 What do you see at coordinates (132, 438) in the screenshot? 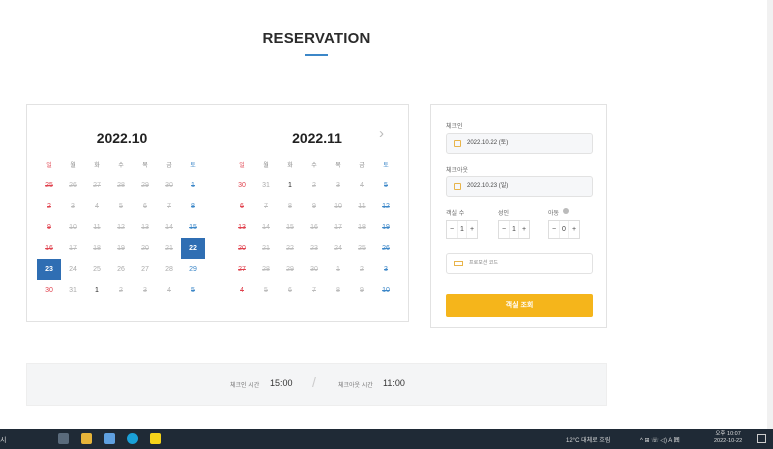
I see `edge-browser-icon` at bounding box center [132, 438].